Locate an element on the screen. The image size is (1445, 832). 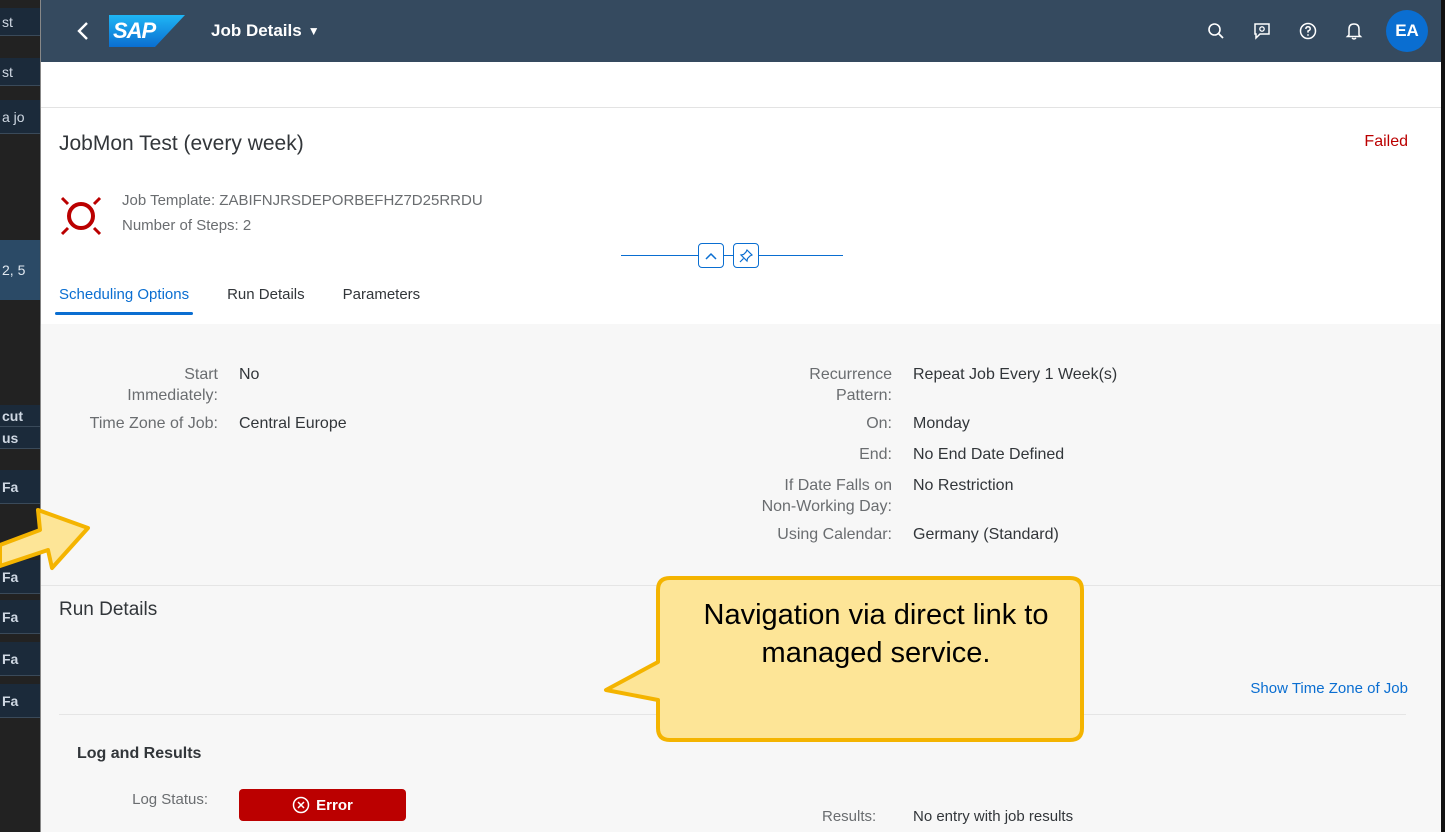
background-app-strip: st st a jo 2, 5 cut us Fa Fa Fa Fa Fa is located at coordinates (20, 416).